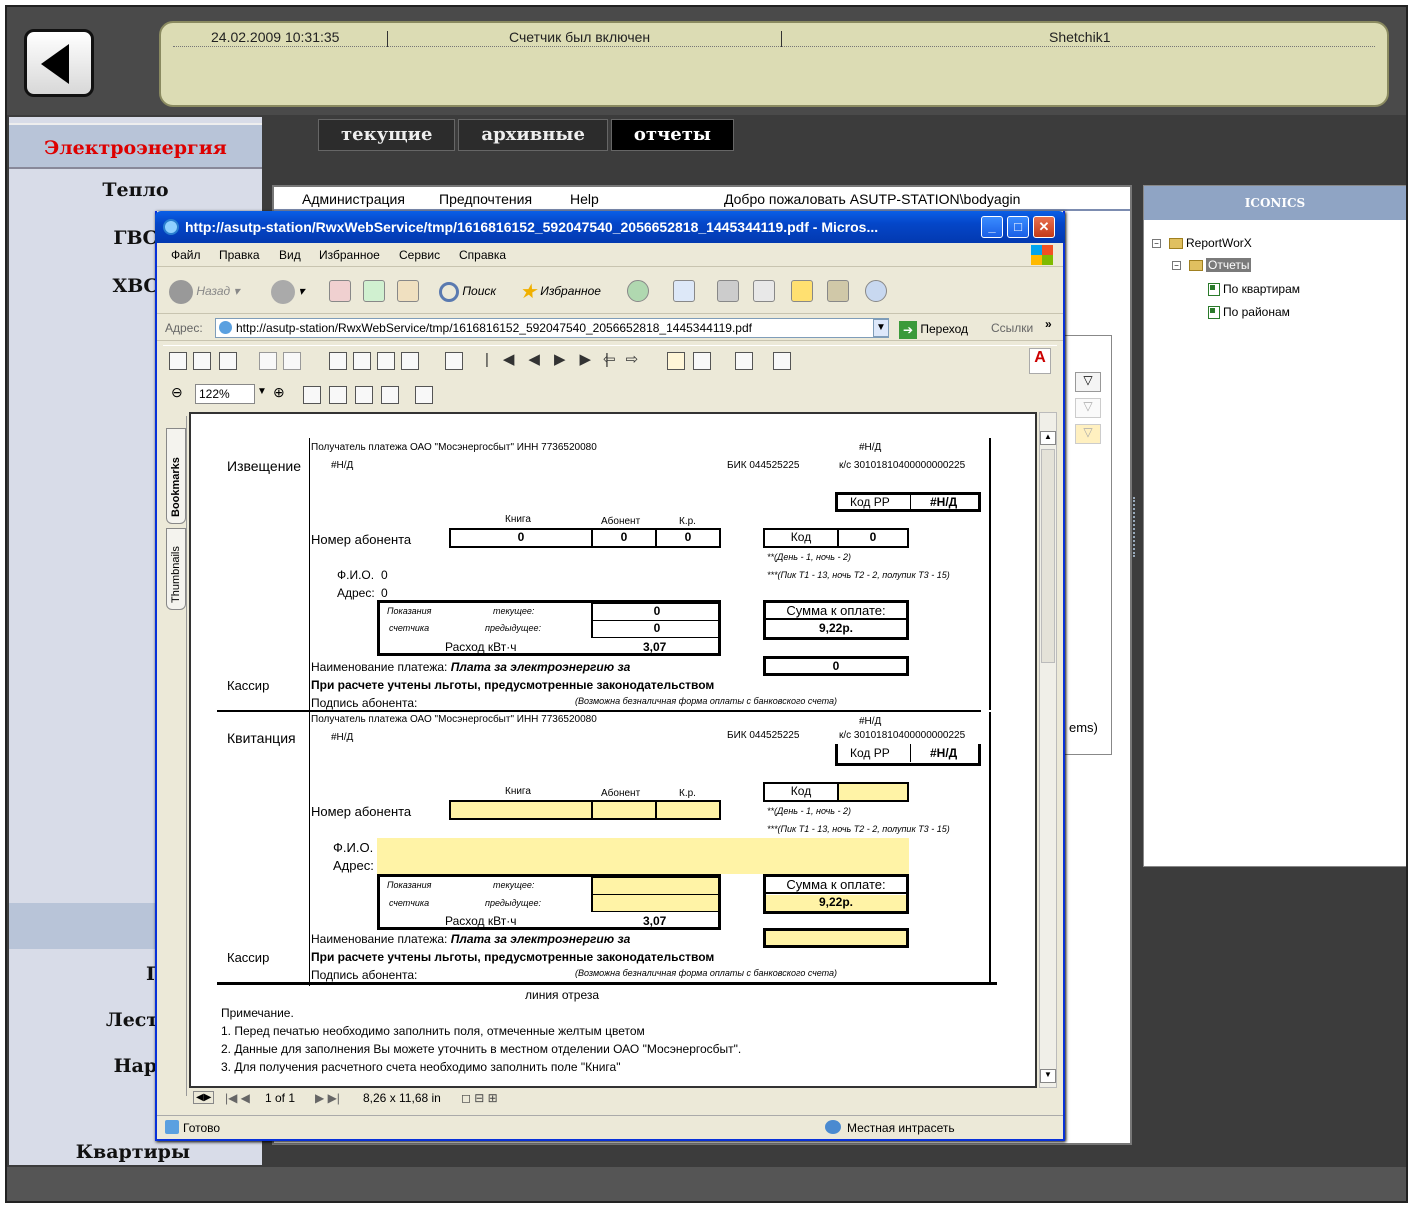 The image size is (1413, 1211). I want to click on input-kniga, so click(521, 810).